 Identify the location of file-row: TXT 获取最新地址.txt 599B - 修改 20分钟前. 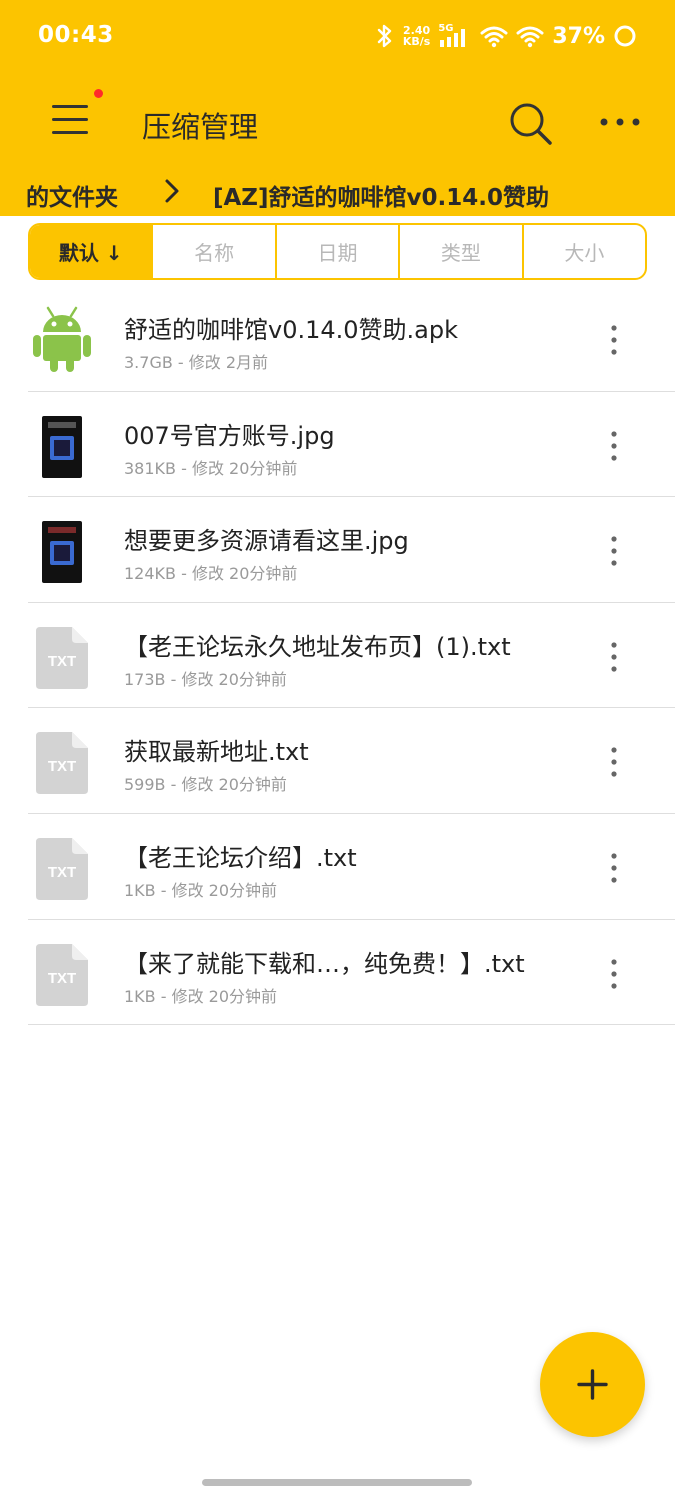
(337, 761).